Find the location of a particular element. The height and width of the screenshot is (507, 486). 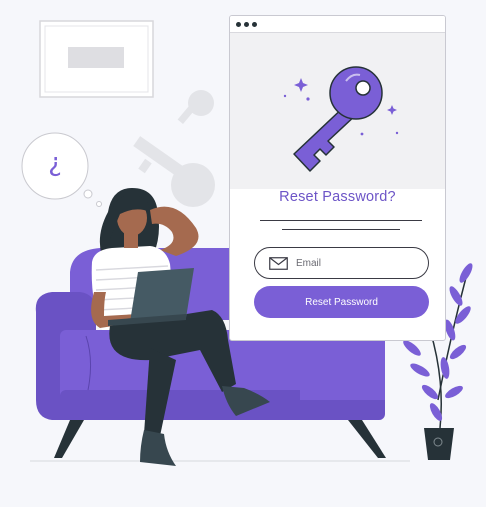

key-icon is located at coordinates (341, 119).